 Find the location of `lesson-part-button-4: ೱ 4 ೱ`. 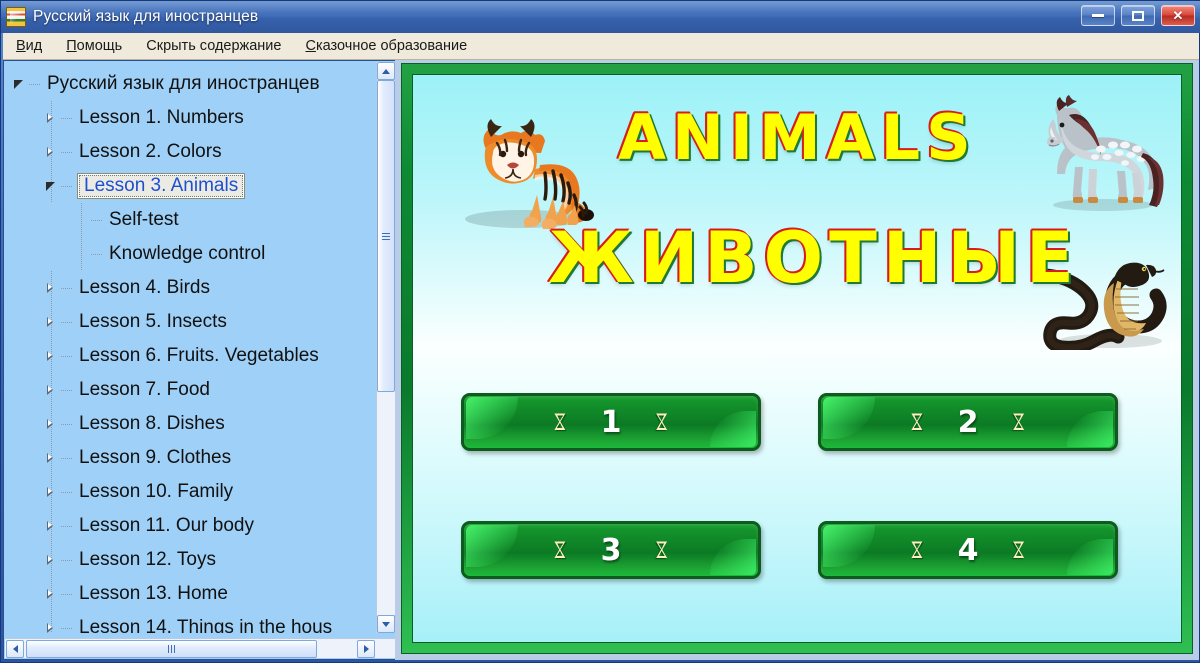

lesson-part-button-4: ೱ 4 ೱ is located at coordinates (968, 550).